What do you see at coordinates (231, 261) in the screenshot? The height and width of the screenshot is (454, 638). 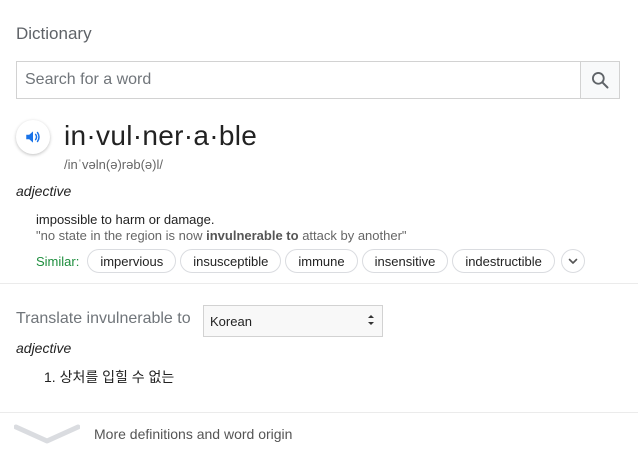 I see `similar-chip-insusceptible: insusceptible` at bounding box center [231, 261].